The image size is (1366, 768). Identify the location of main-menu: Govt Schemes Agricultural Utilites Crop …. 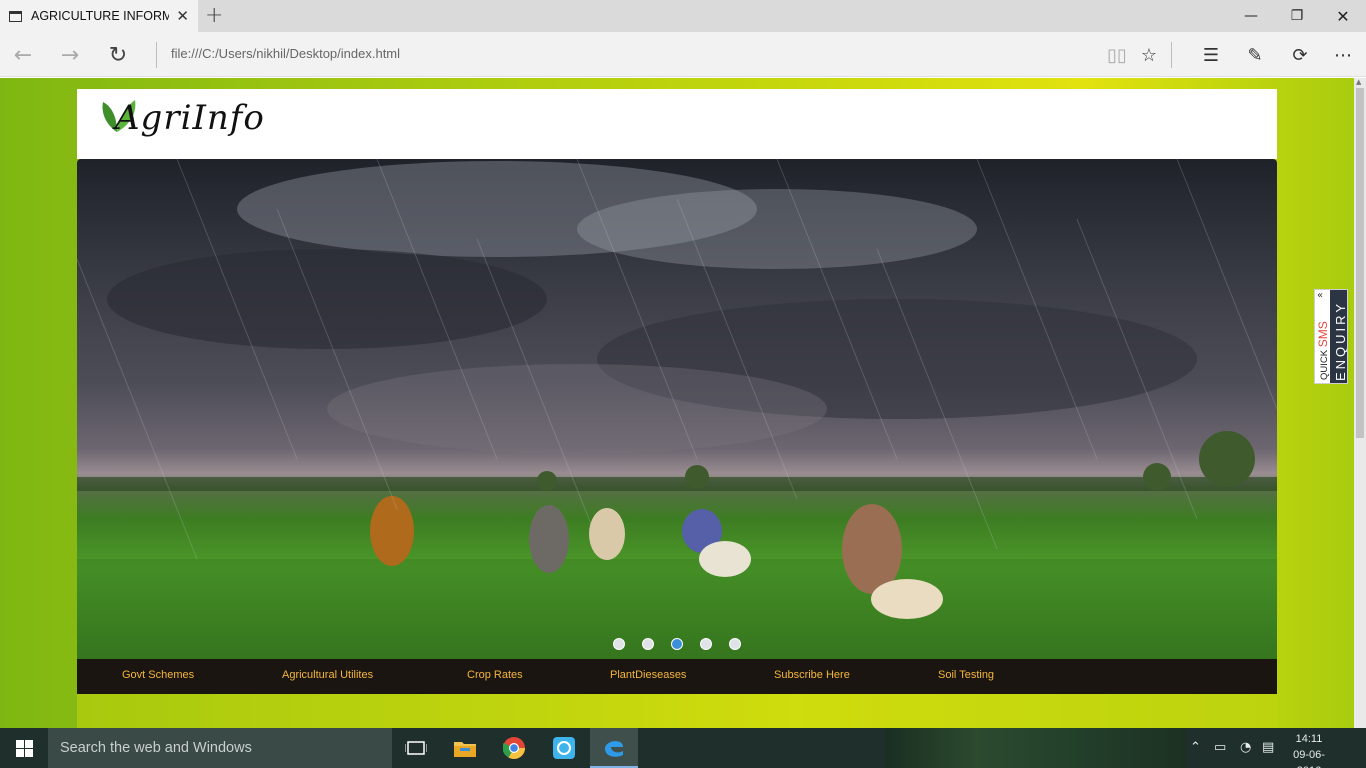
(677, 676).